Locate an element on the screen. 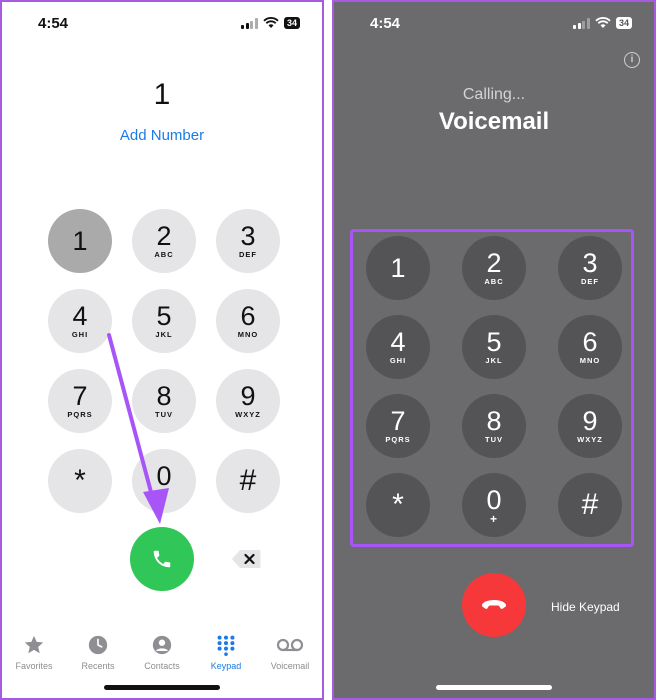 The height and width of the screenshot is (700, 656). tab-recents: Recents is located at coordinates (98, 652).